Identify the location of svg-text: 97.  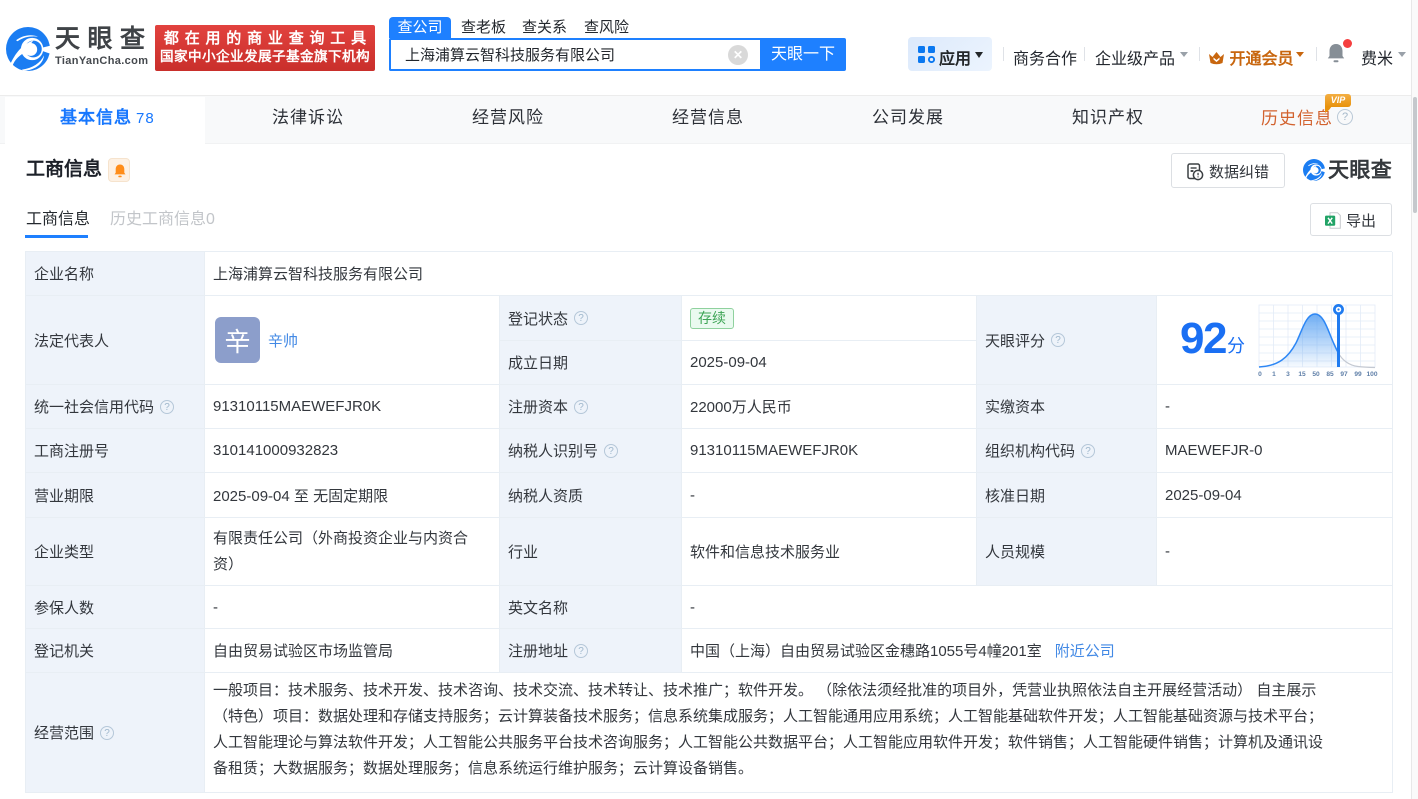
(1344, 374).